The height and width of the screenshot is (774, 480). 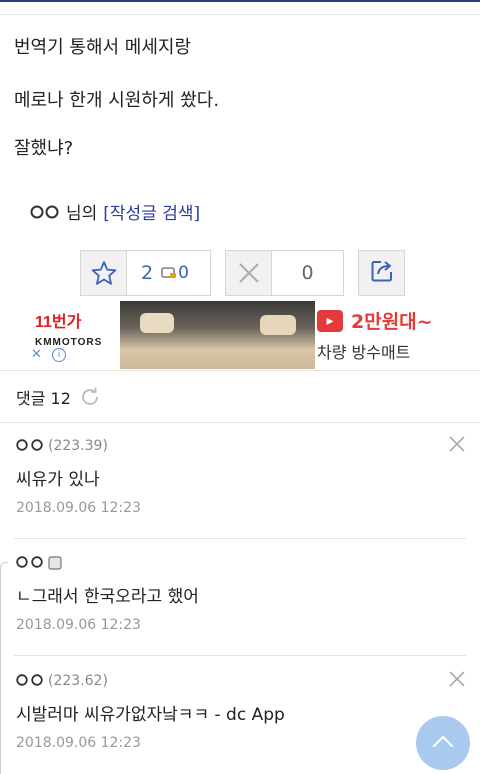 I want to click on top-bar-line, so click(x=240, y=1).